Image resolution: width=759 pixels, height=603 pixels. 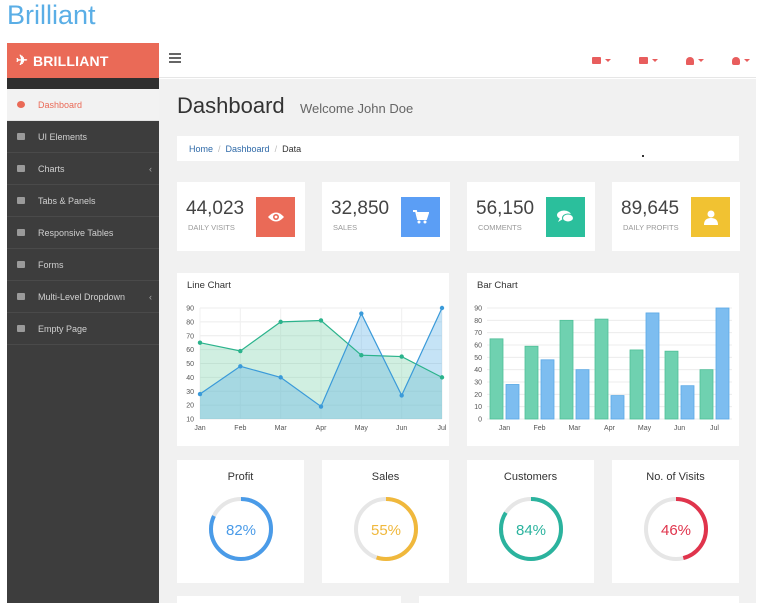 What do you see at coordinates (292, 148) in the screenshot?
I see `breadcrumb-current: Data` at bounding box center [292, 148].